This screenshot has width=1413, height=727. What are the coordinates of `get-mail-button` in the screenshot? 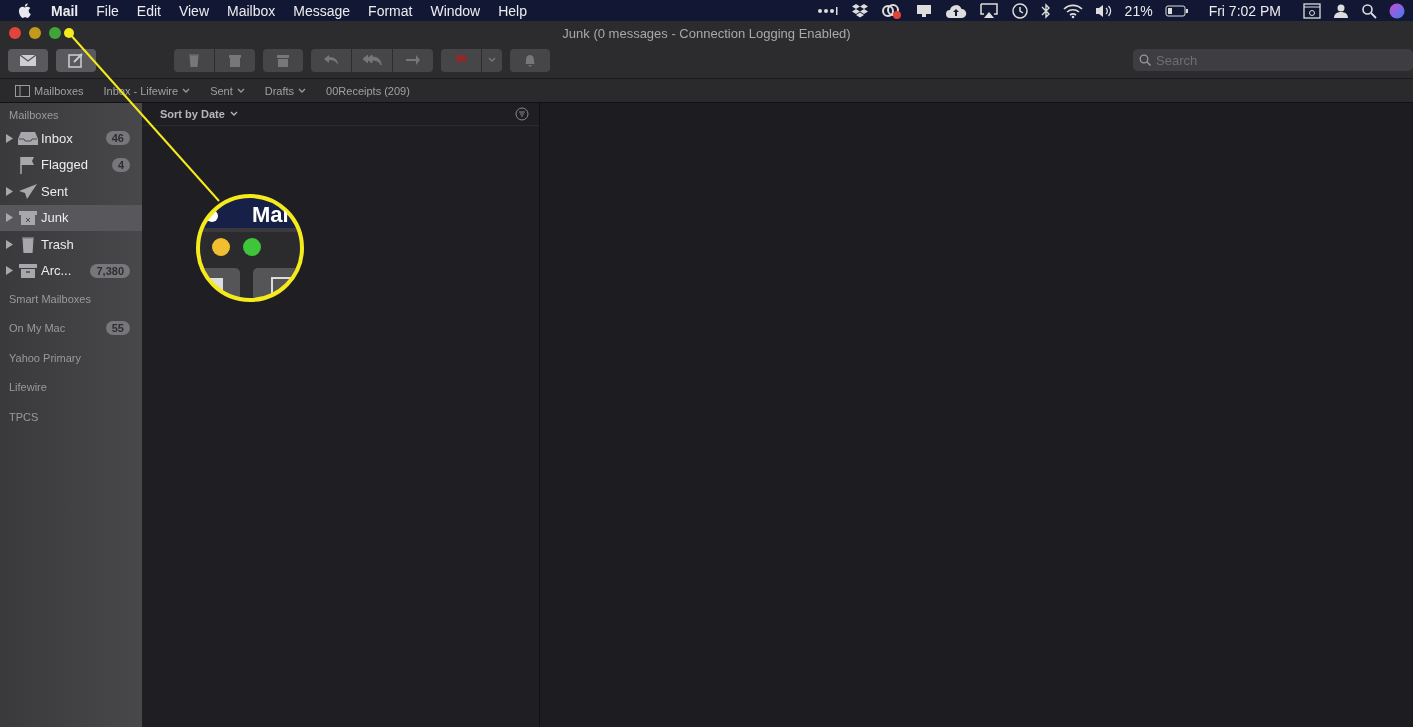 It's located at (28, 60).